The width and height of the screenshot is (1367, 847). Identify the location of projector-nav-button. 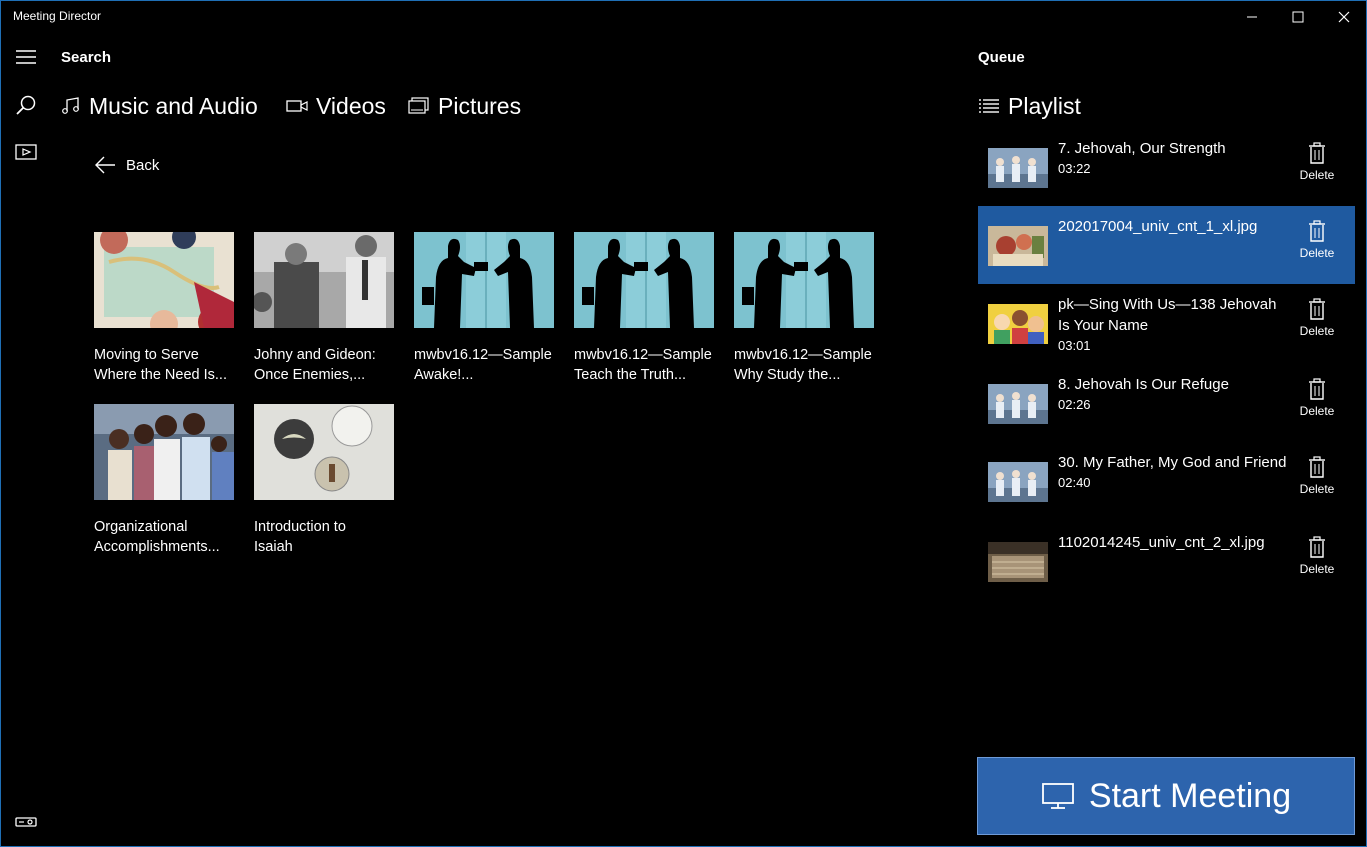
(26, 822).